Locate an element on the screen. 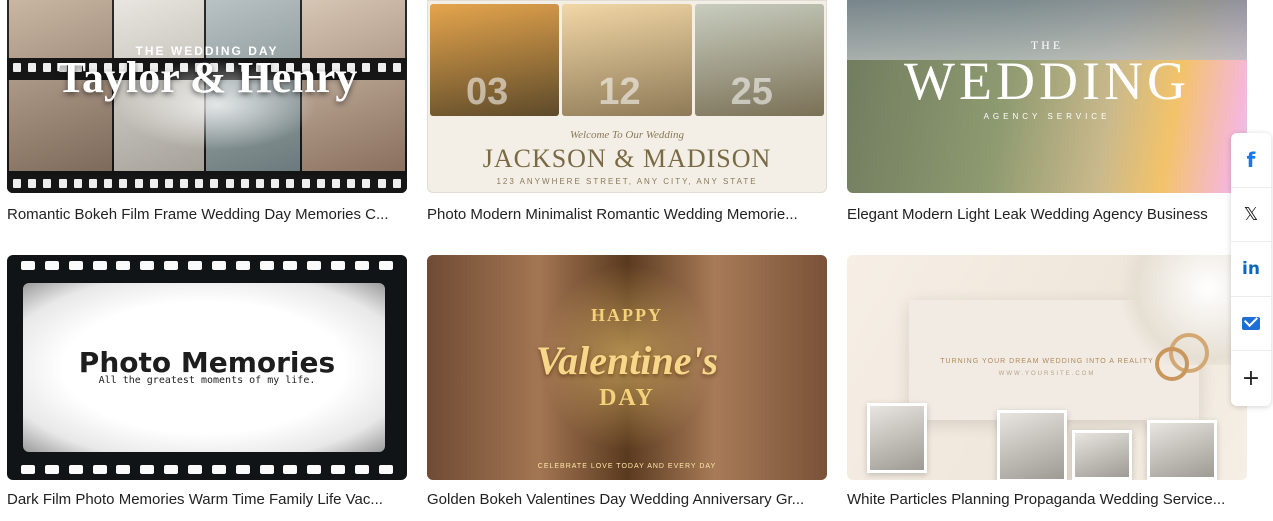 This screenshot has height=521, width=1273. thumb-website: WWW.YOURSITE.COM is located at coordinates (1047, 374).